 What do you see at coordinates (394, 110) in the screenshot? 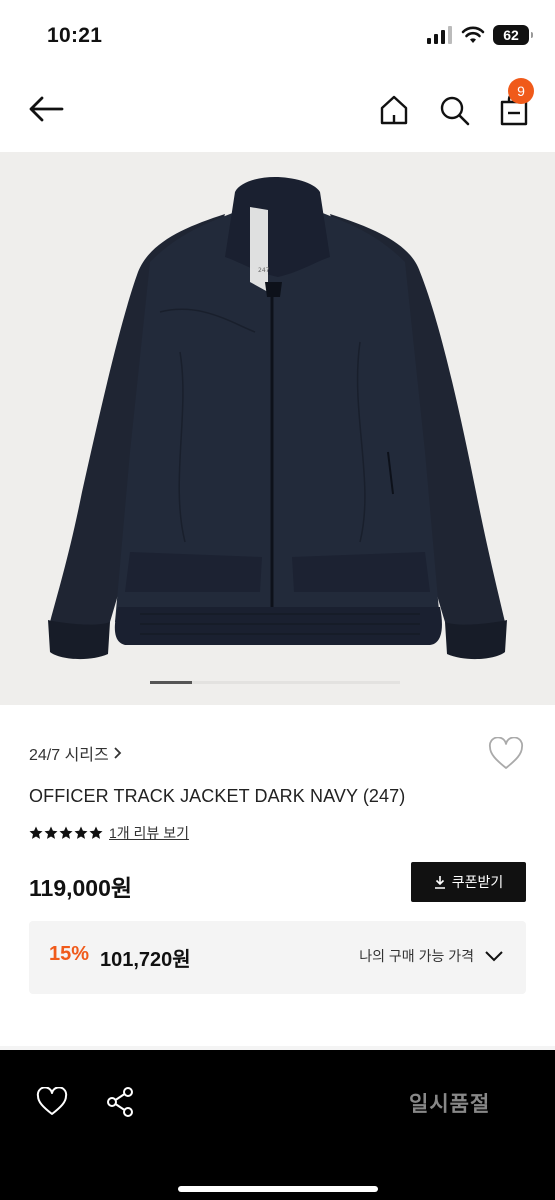
I see `home-icon` at bounding box center [394, 110].